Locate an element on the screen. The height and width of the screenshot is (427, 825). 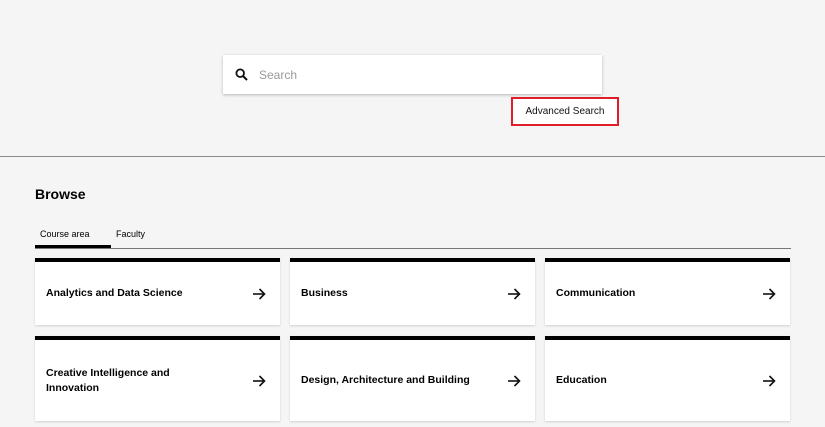
card-label: Design, Architecture and Building is located at coordinates (385, 380).